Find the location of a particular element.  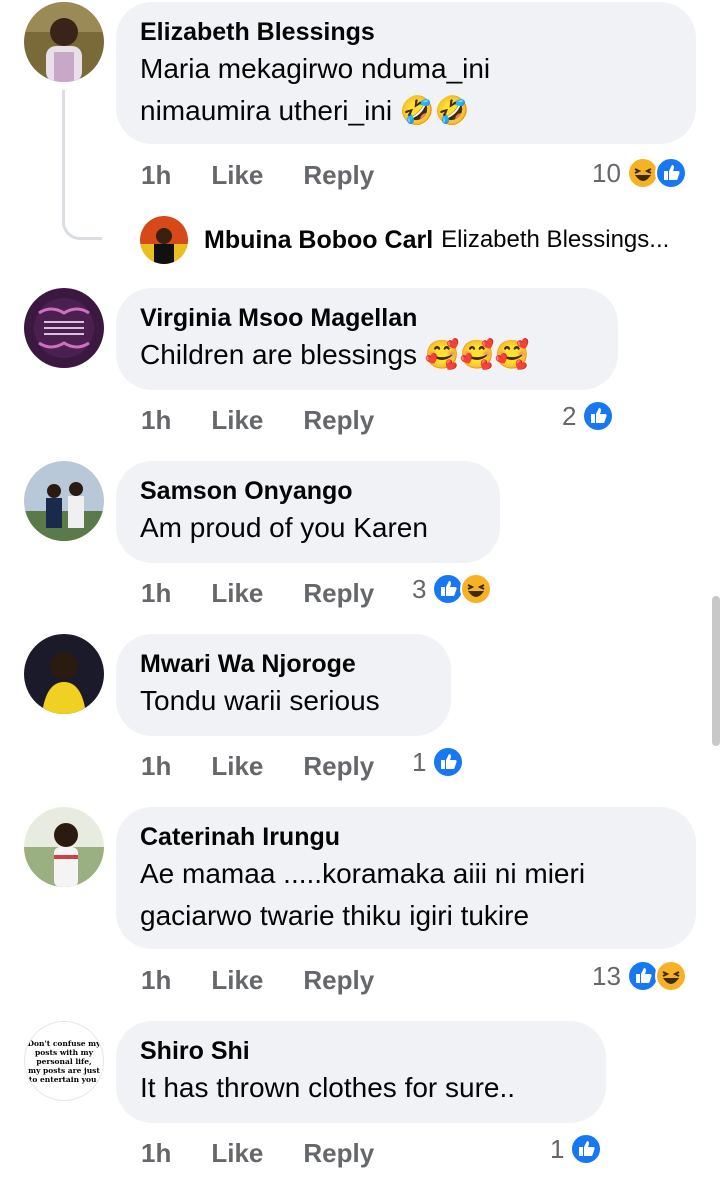

avatar-text-line: Don't confuse my is located at coordinates (64, 1043).